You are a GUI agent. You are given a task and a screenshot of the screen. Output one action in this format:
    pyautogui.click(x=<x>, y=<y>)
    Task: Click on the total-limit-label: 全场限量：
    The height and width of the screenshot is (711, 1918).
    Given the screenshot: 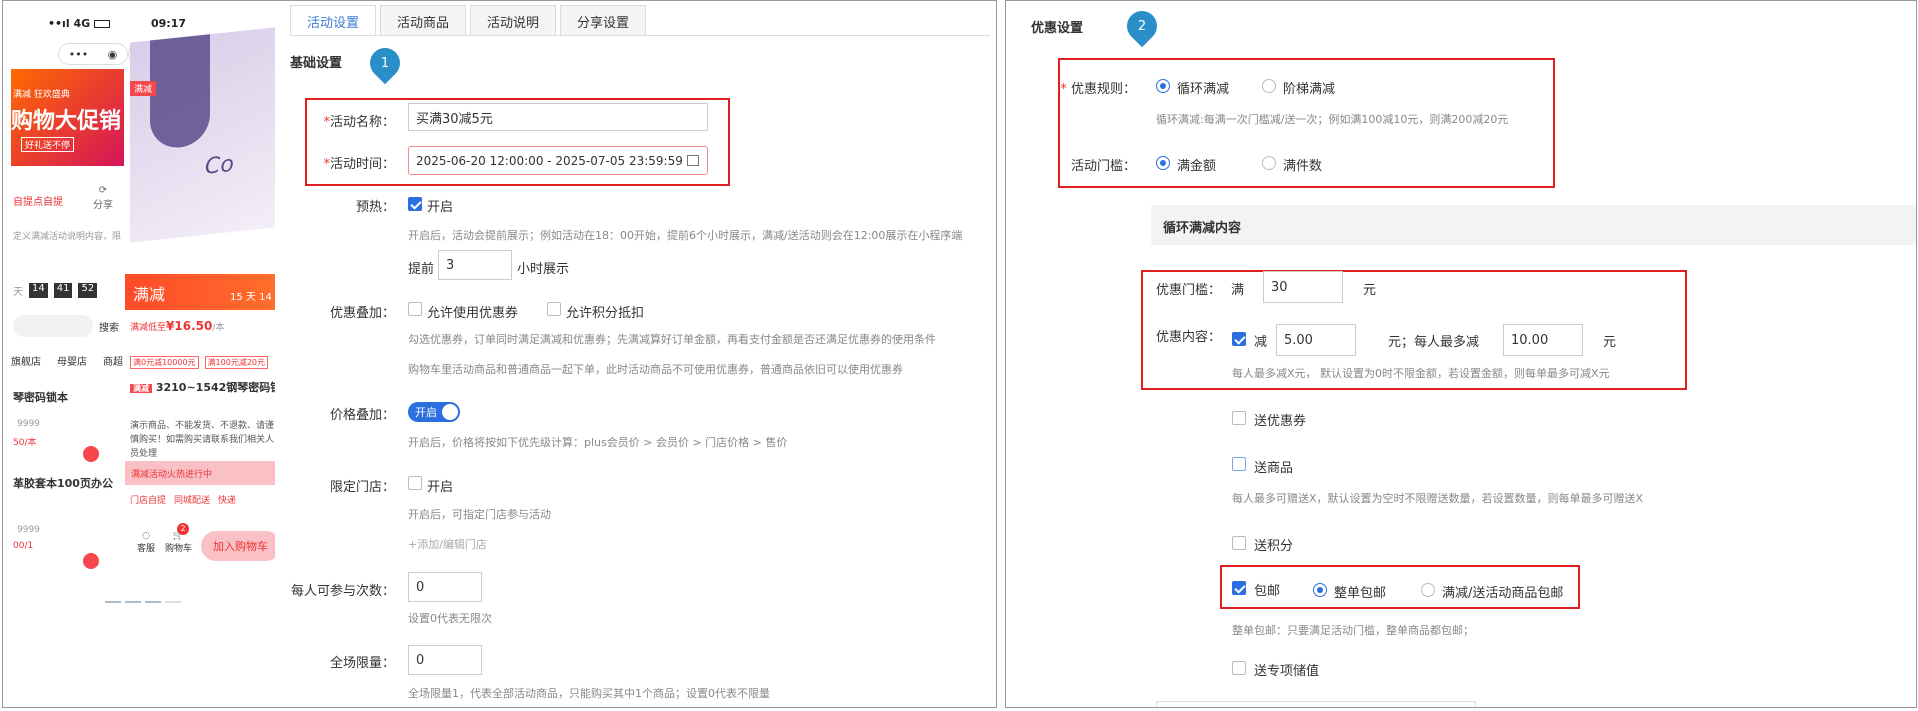 What is the action you would take?
    pyautogui.click(x=362, y=663)
    